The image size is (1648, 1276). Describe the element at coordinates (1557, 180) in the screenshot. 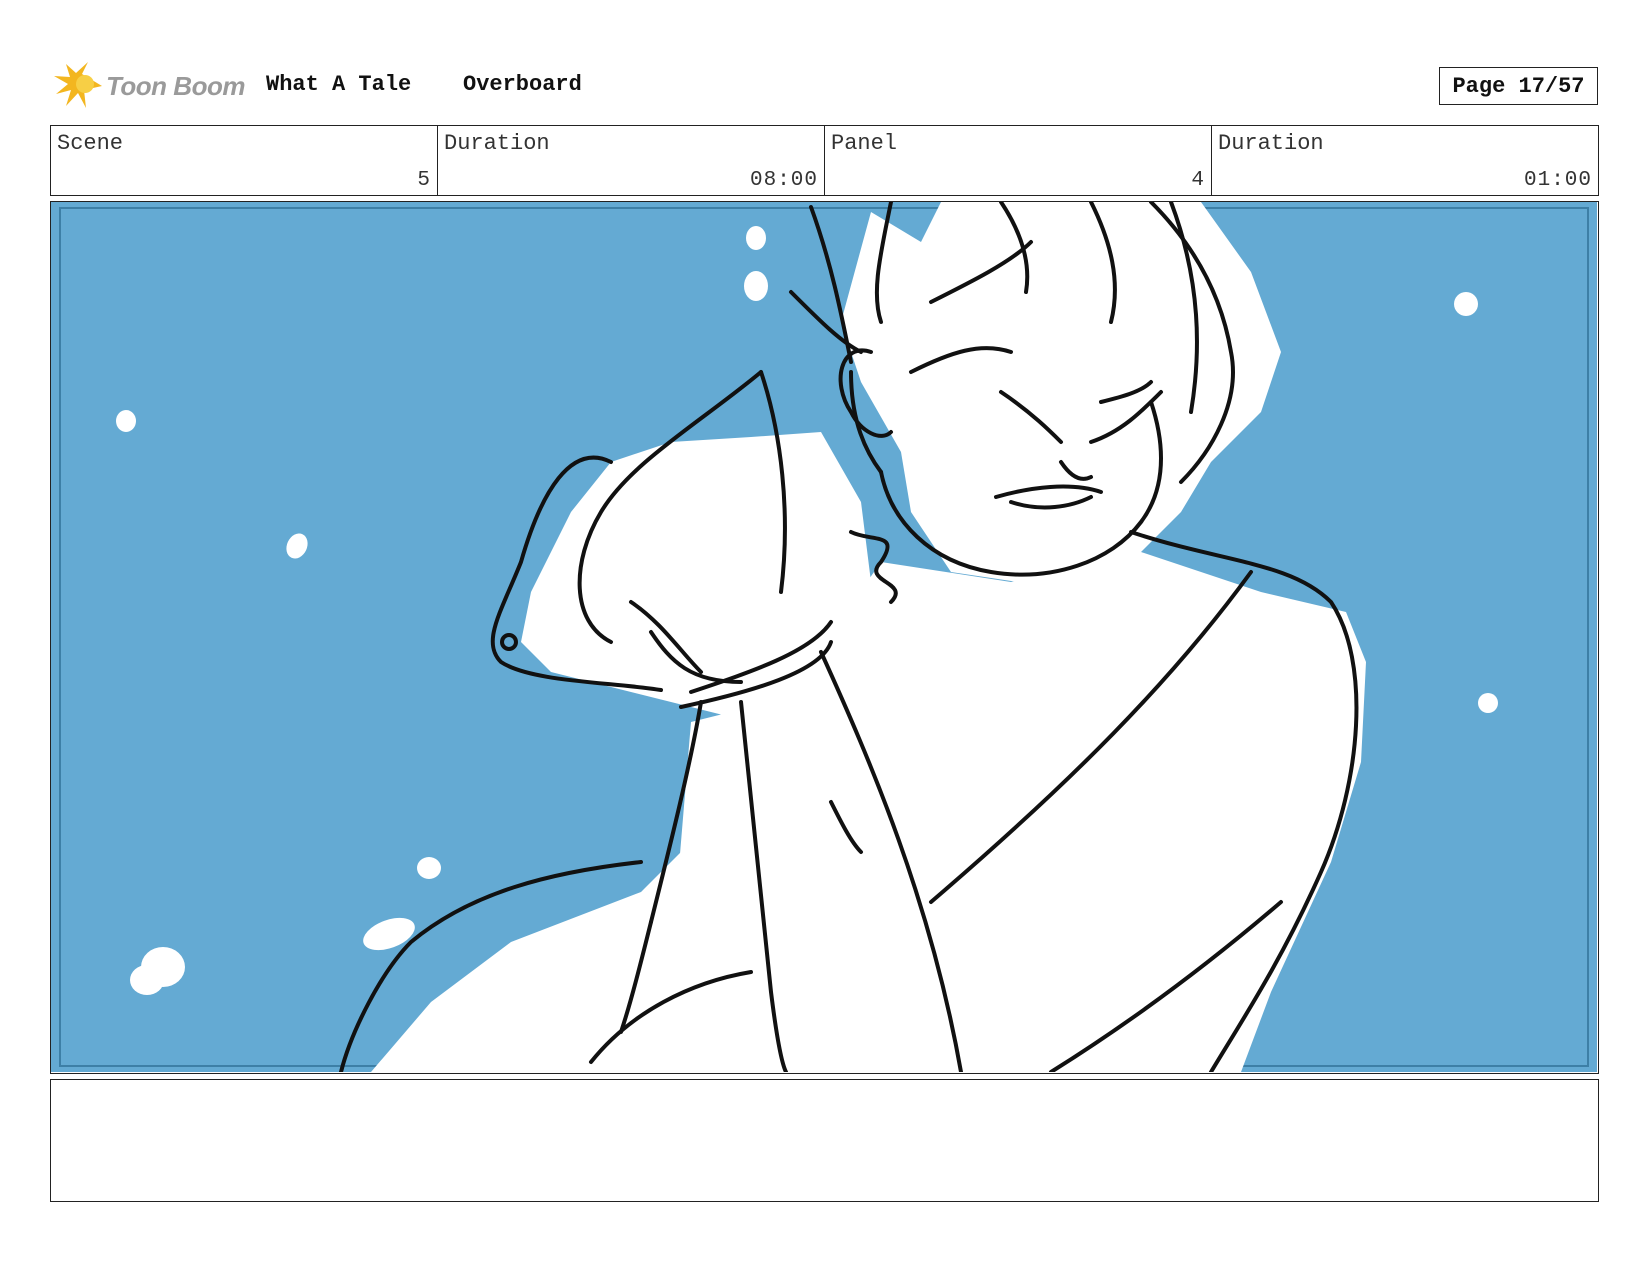

I see `panel-duration-value: 01:00` at that location.